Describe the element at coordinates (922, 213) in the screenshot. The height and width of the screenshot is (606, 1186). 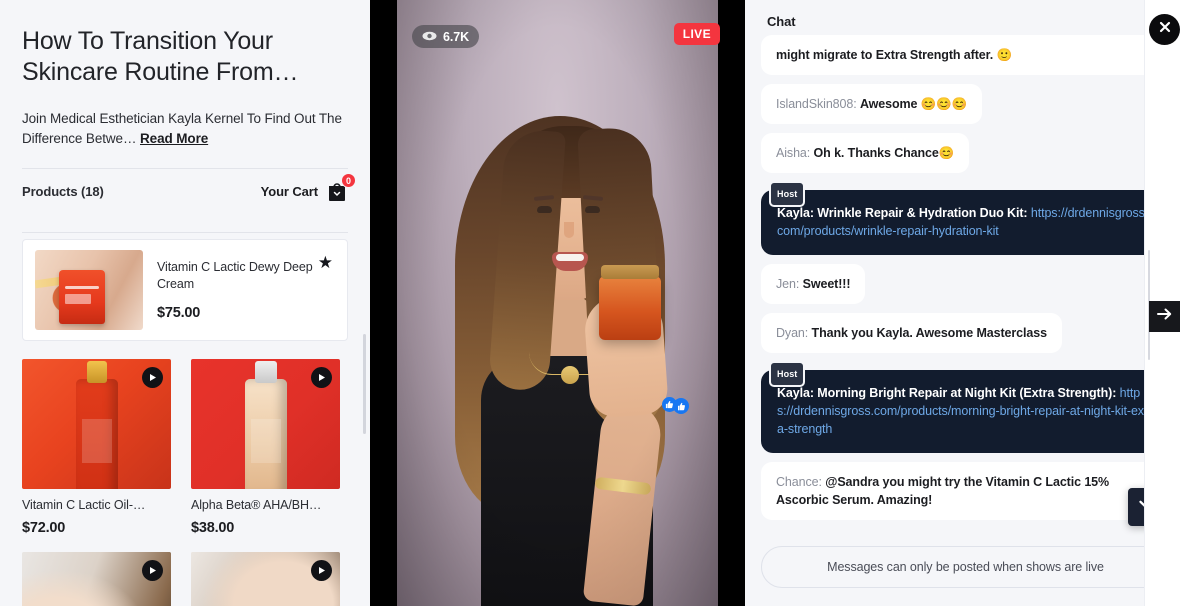
I see `chat-message-text: Wrinkle Repair & Hydration Duo Kit:` at that location.